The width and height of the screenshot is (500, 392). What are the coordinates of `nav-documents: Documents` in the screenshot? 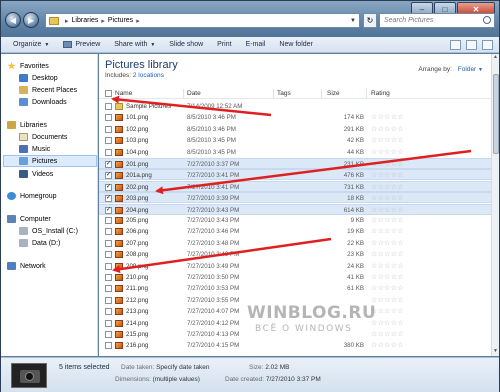 It's located at (43, 137).